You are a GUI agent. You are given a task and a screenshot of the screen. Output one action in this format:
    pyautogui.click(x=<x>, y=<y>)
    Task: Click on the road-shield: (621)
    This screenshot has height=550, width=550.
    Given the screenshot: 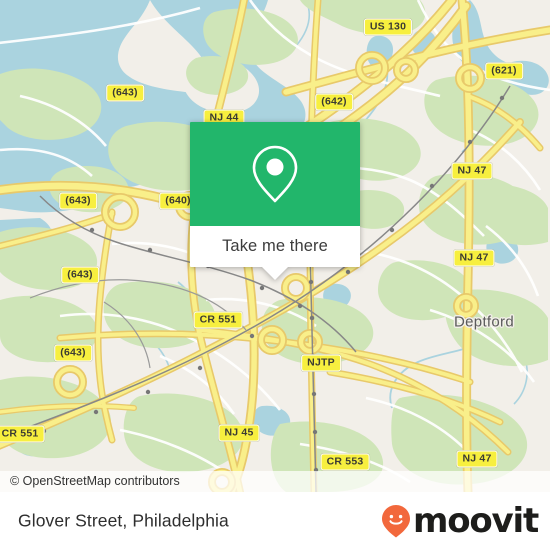 What is the action you would take?
    pyautogui.click(x=504, y=71)
    